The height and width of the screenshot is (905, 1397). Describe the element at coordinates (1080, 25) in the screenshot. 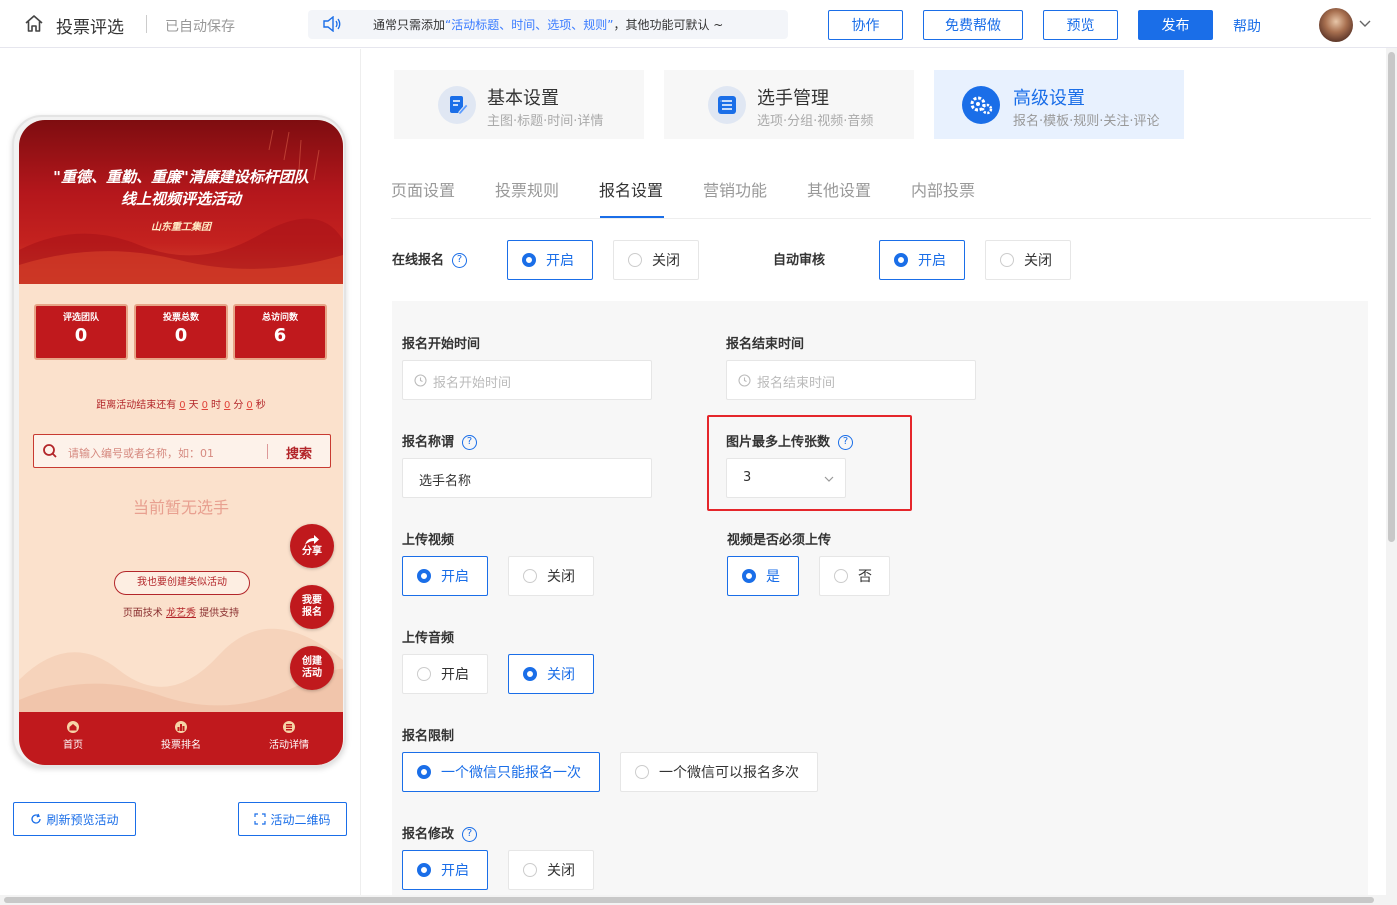

I see `preview-button: 预览` at that location.